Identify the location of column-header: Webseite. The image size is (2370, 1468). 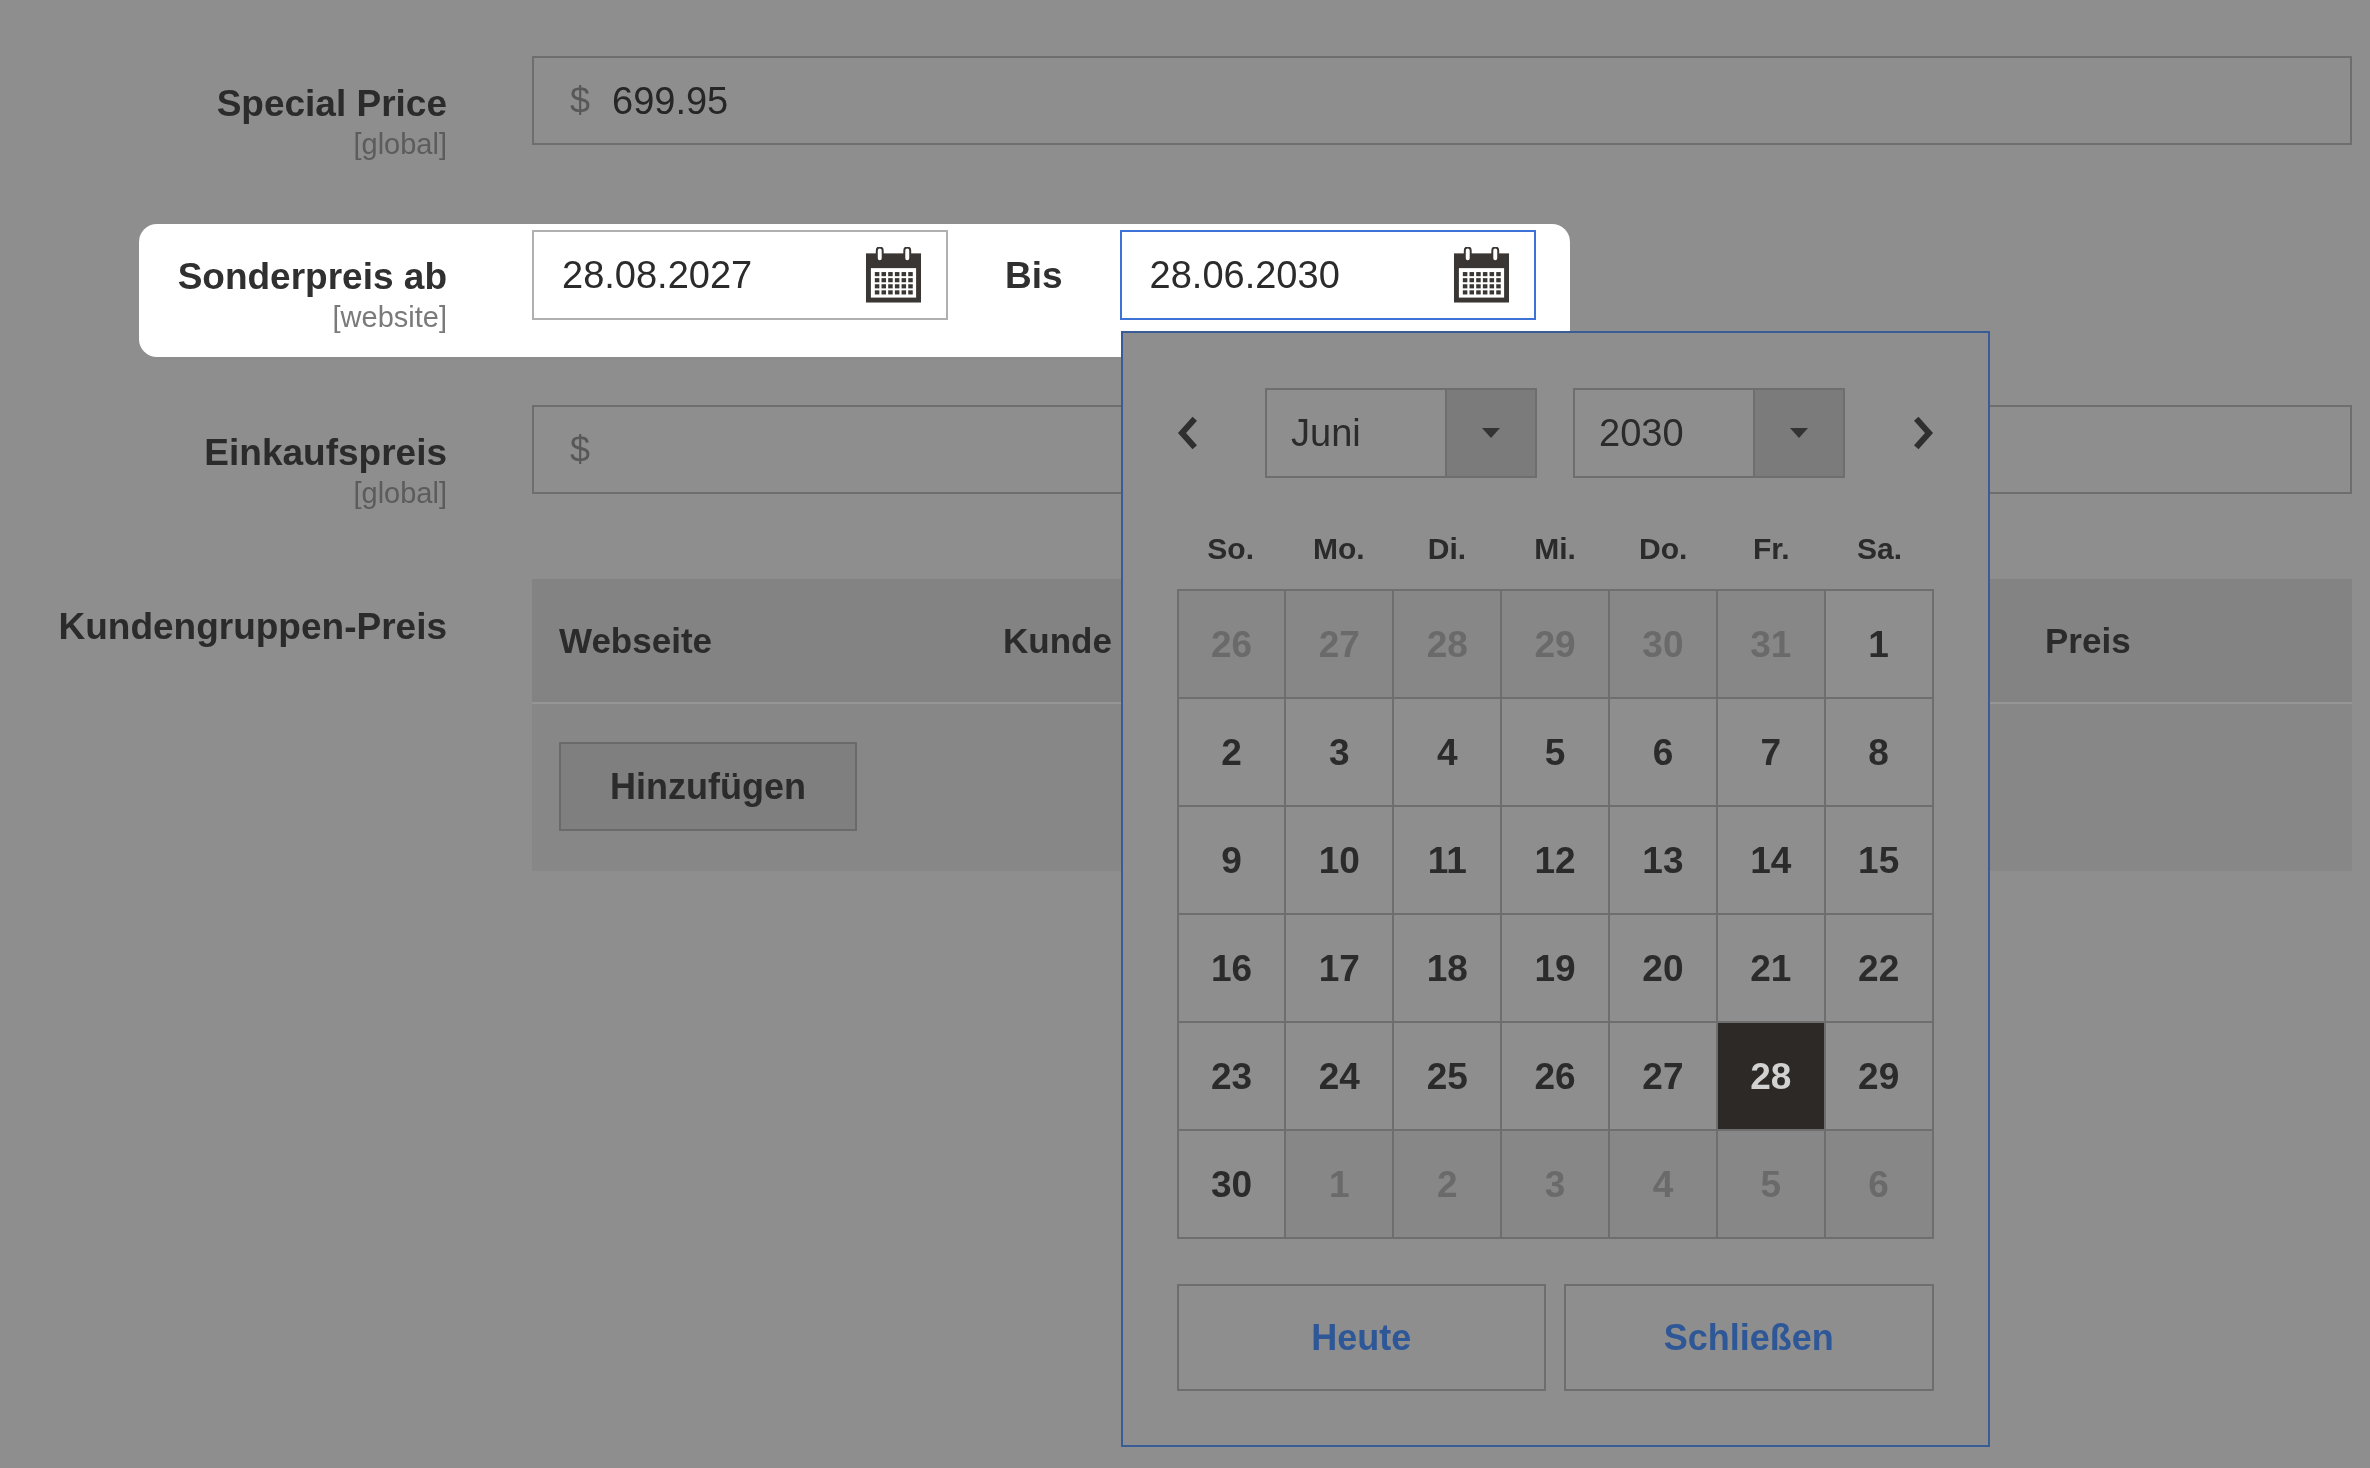
(636, 640).